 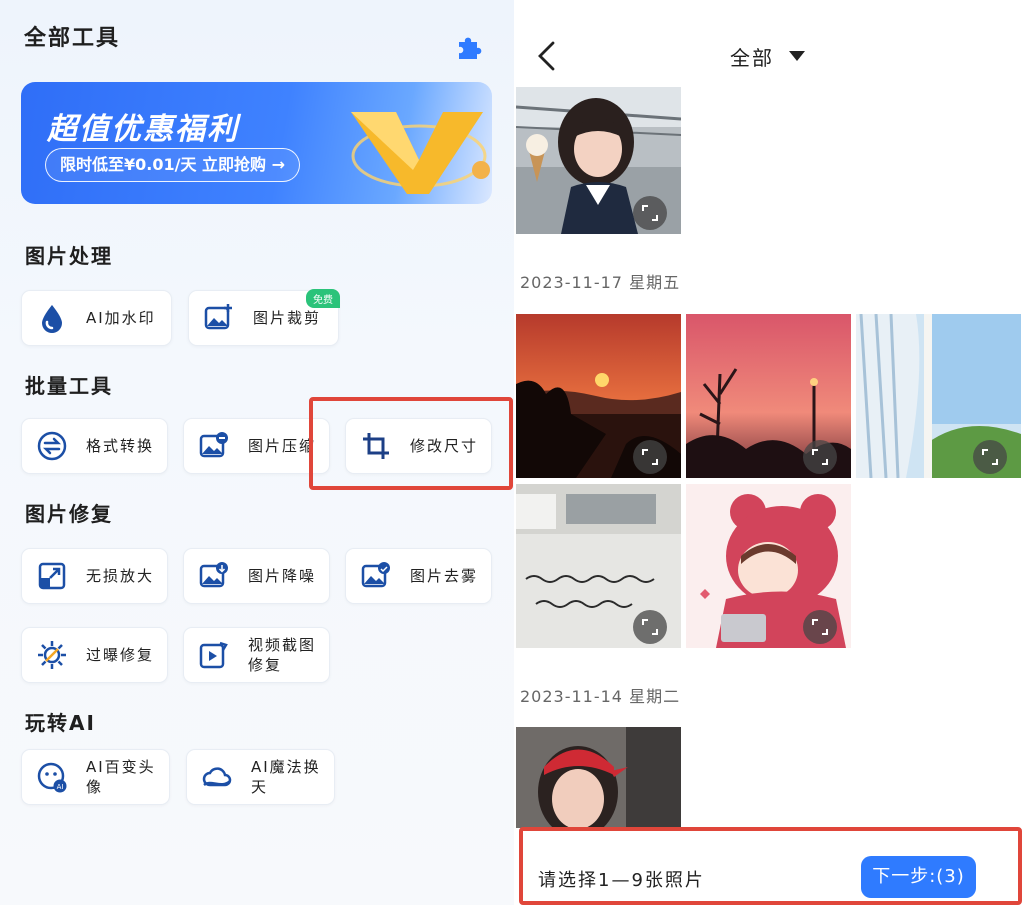 I want to click on tool-format-convert: 格式转换, so click(x=94, y=446).